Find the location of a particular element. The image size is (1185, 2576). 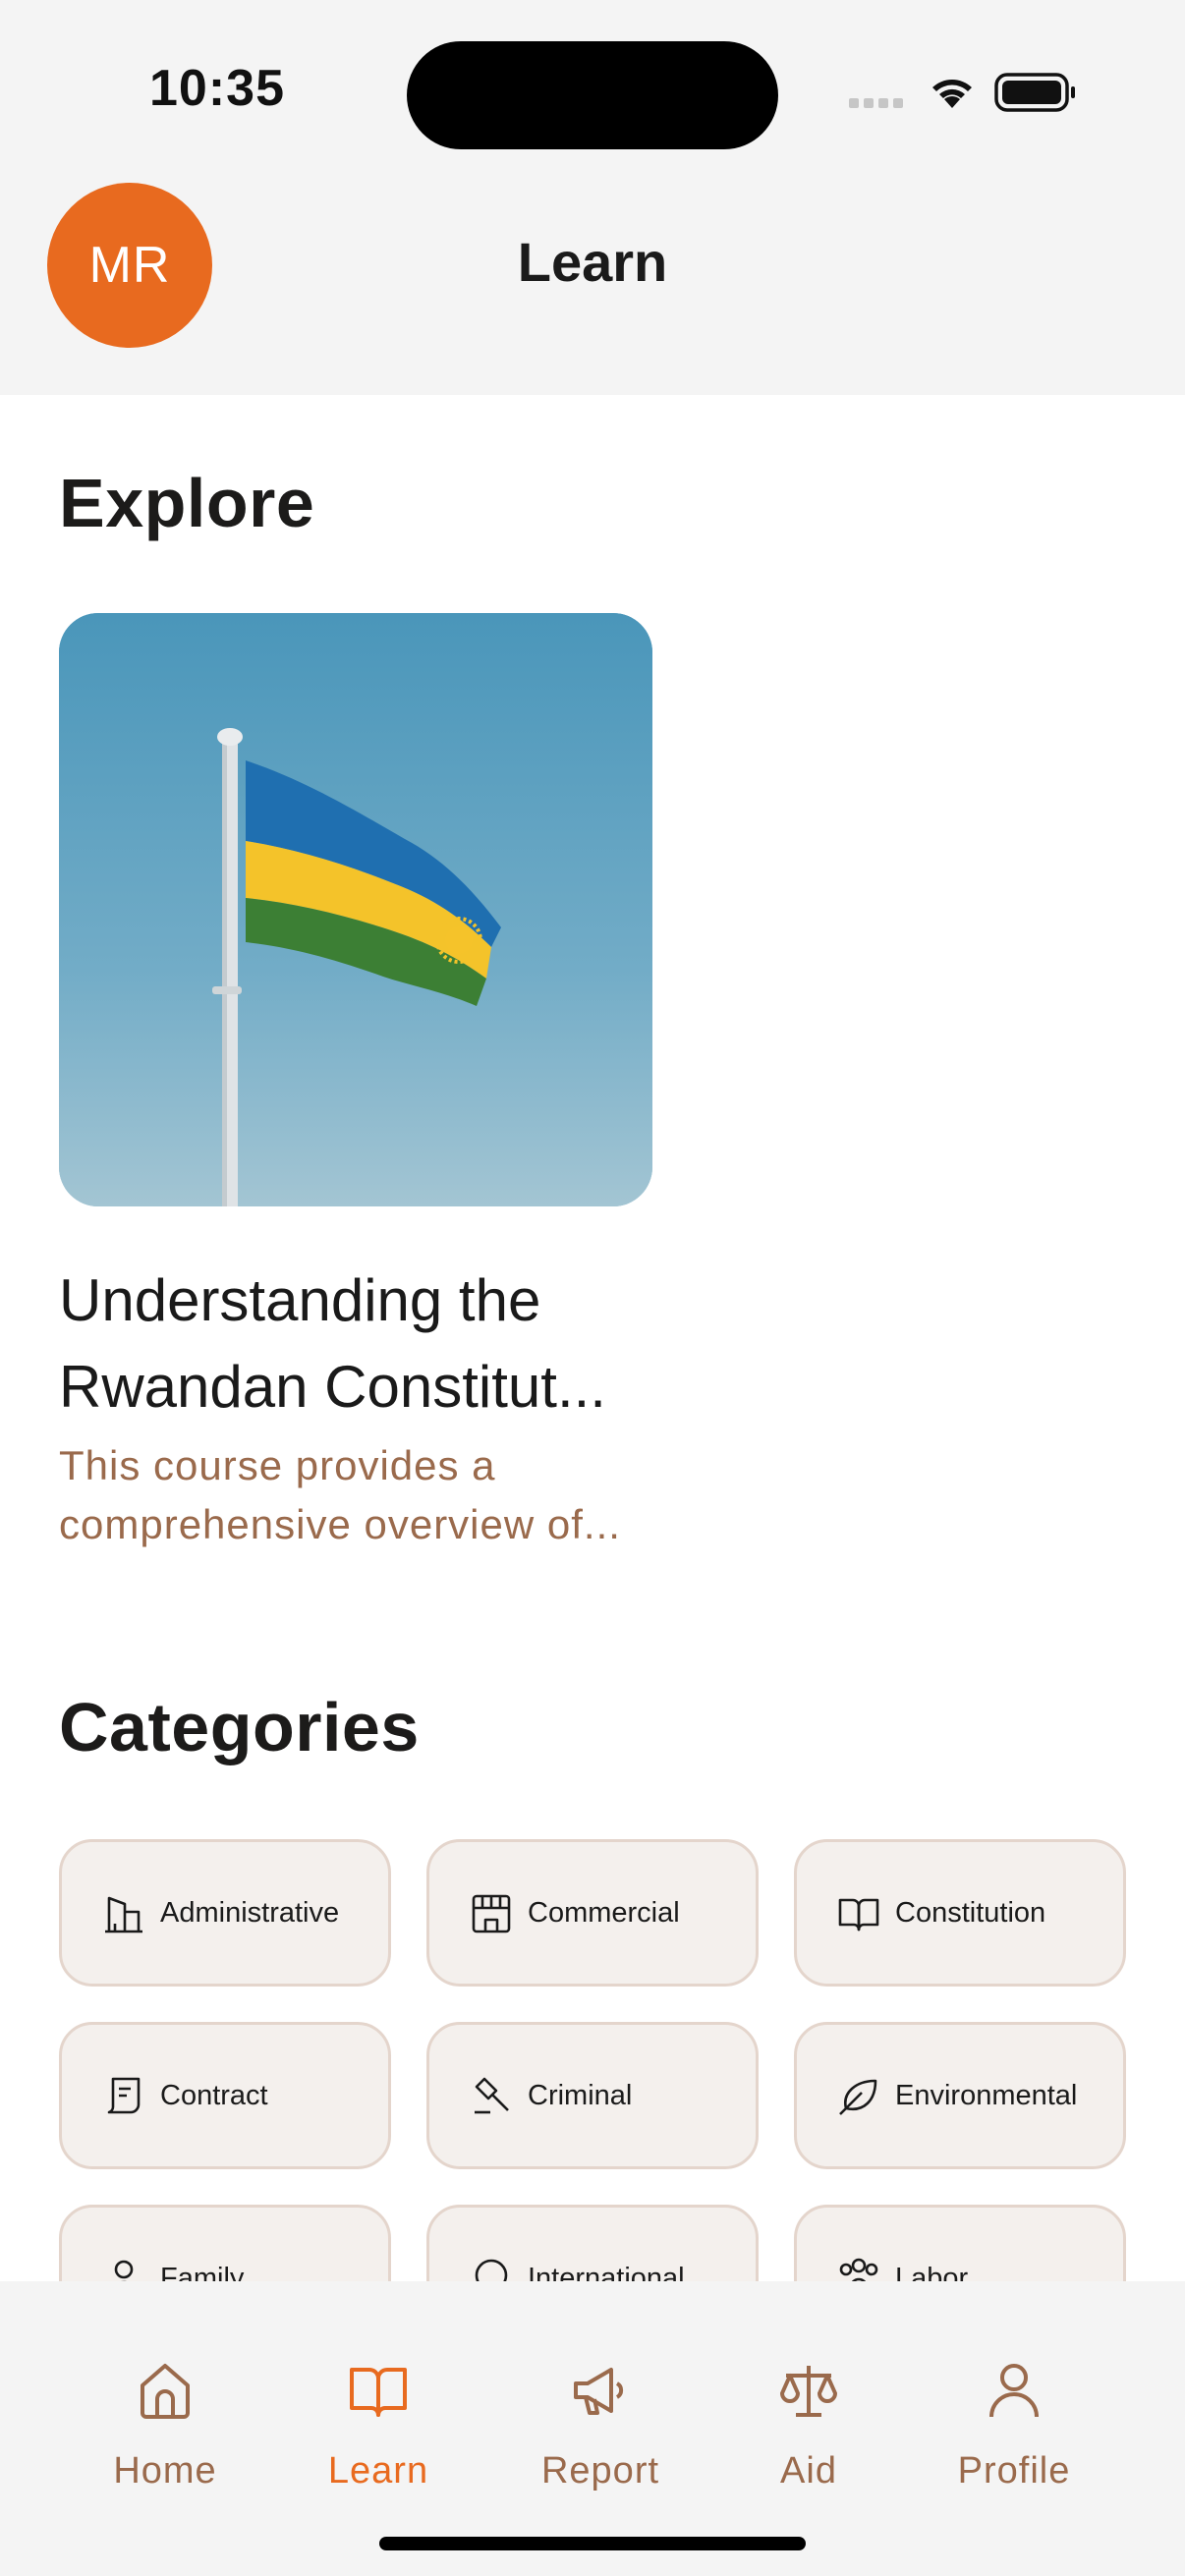

category-contract: Contract is located at coordinates (225, 2095).